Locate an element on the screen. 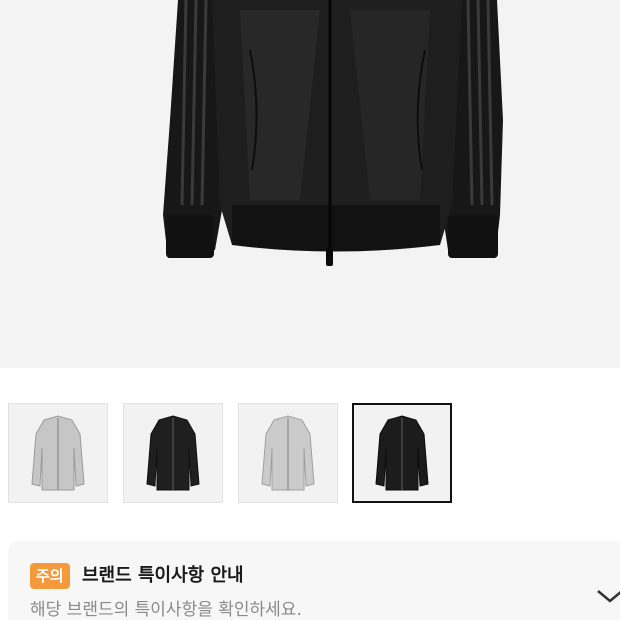 The width and height of the screenshot is (620, 620). brand-notice-card: 주의 브랜드 특이사항 안내 해당 브랜드의 특이사항을 확인하세요. is located at coordinates (314, 580).